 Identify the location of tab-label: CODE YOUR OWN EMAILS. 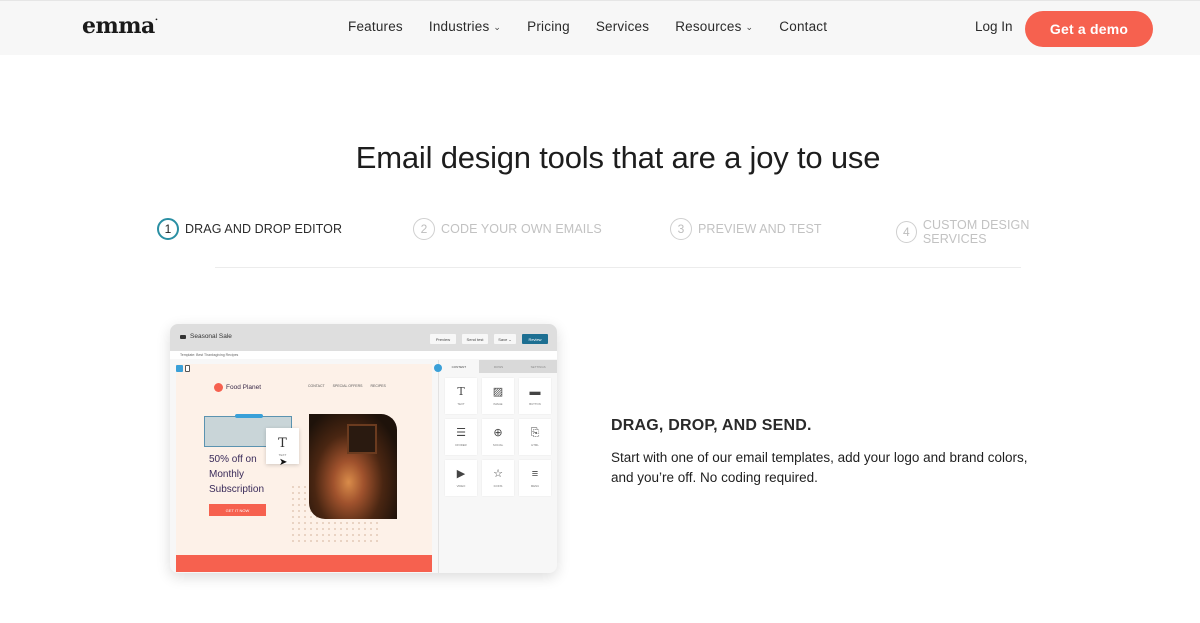
(521, 229).